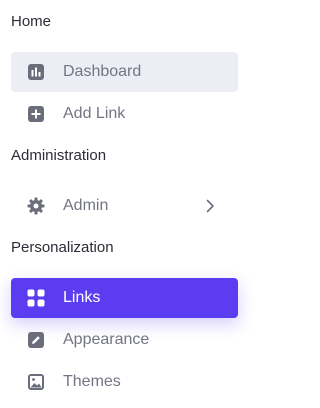  I want to click on sidebar-item-appearance: Appearance, so click(124, 340).